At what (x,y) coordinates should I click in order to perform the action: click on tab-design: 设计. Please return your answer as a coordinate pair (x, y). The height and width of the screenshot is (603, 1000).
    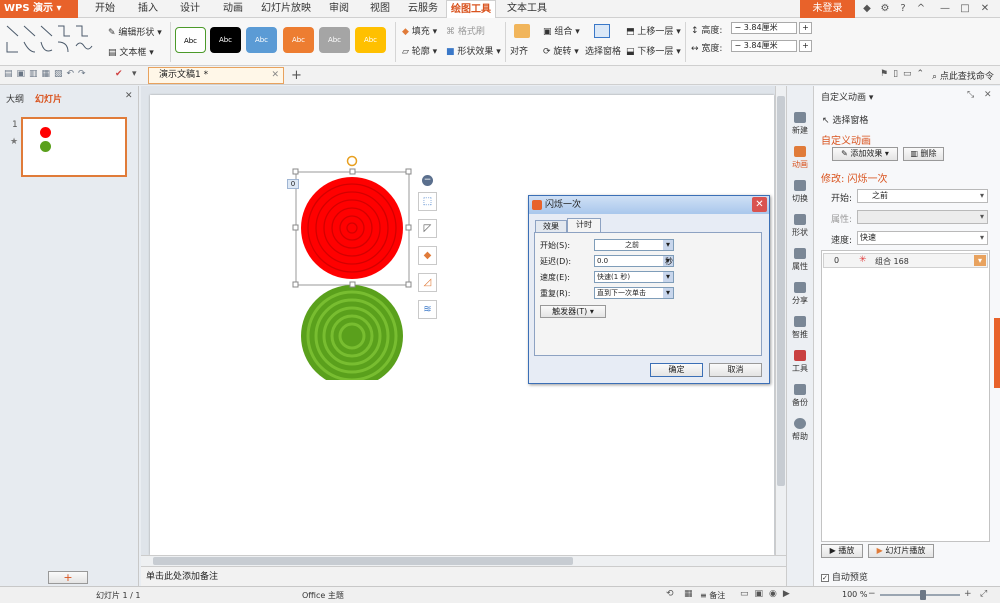
    Looking at the image, I should click on (190, 9).